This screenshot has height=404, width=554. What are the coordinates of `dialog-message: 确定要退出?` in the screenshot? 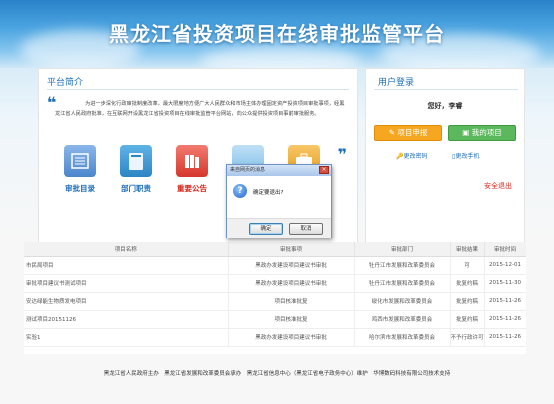 It's located at (268, 193).